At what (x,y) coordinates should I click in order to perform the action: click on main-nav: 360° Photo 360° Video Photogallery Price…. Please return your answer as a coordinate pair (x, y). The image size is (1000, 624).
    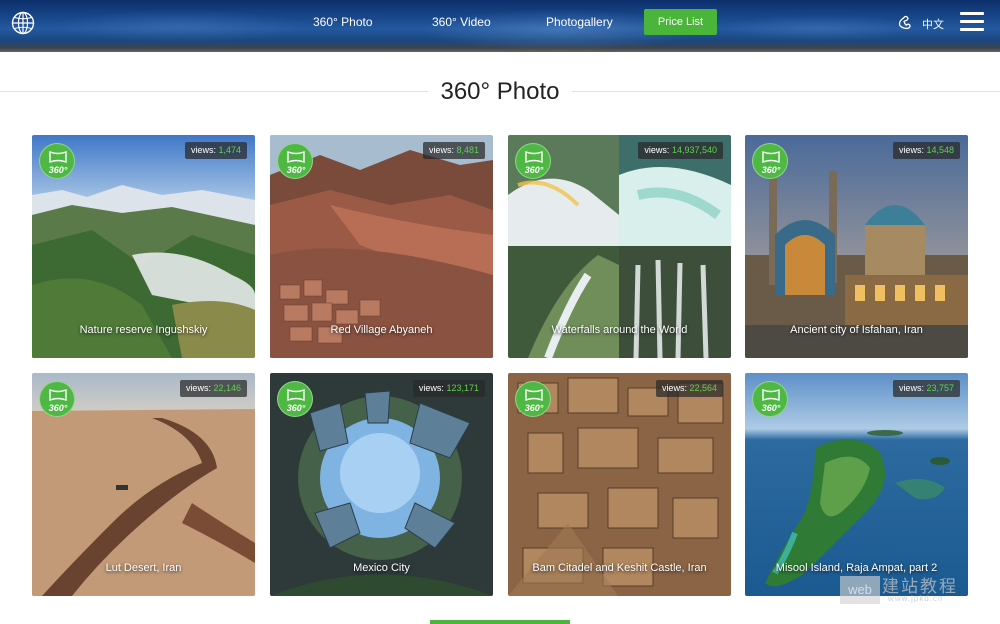
    Looking at the image, I should click on (500, 23).